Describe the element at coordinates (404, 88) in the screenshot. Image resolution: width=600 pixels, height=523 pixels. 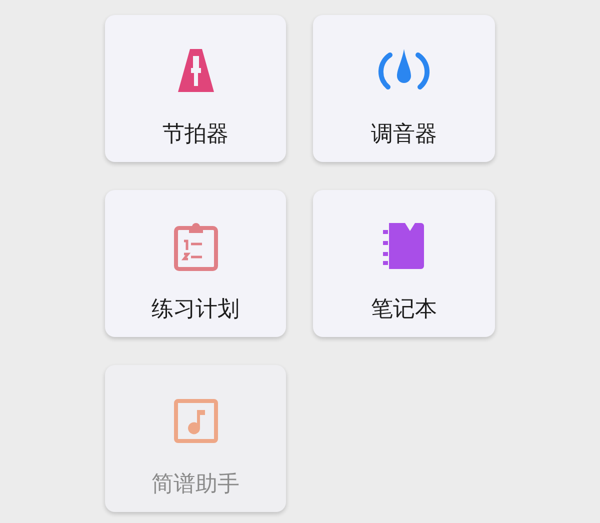
I see `tool-card: 调音器` at that location.